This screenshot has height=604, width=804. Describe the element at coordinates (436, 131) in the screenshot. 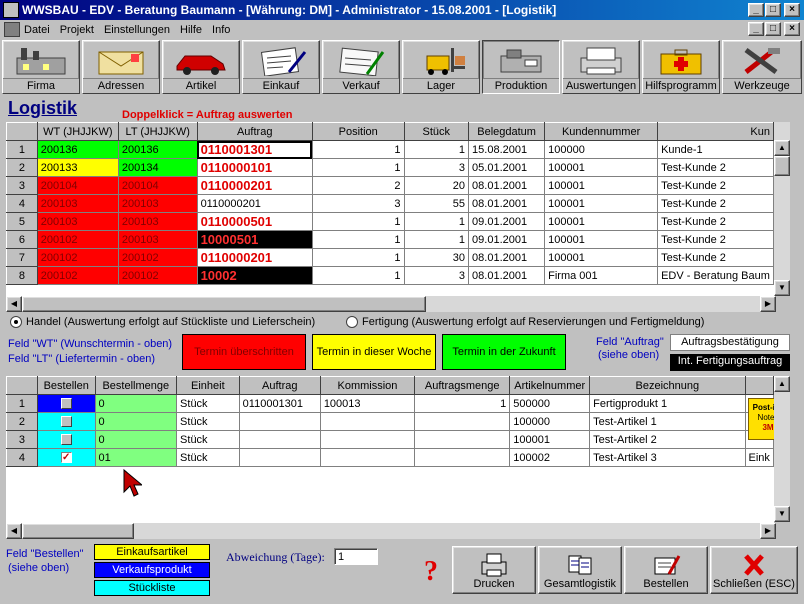

I see `col-stueck: Stück` at that location.